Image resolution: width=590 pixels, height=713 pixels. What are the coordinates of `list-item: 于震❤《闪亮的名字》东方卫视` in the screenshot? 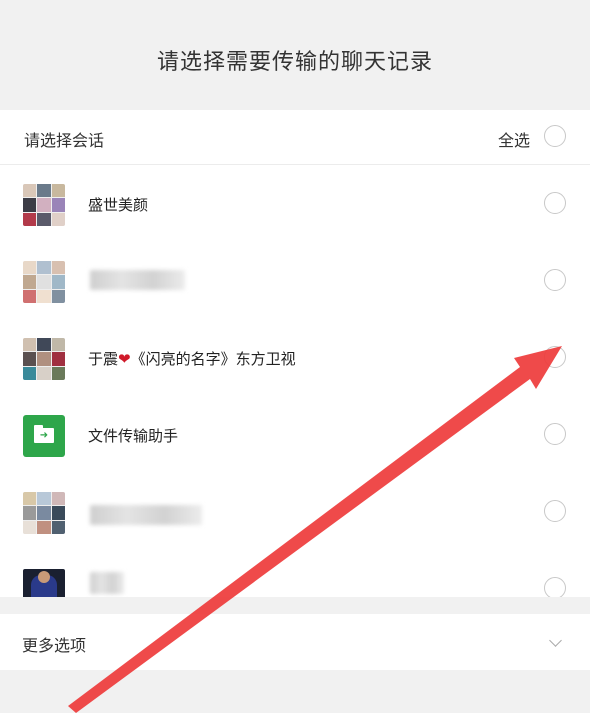 It's located at (295, 357).